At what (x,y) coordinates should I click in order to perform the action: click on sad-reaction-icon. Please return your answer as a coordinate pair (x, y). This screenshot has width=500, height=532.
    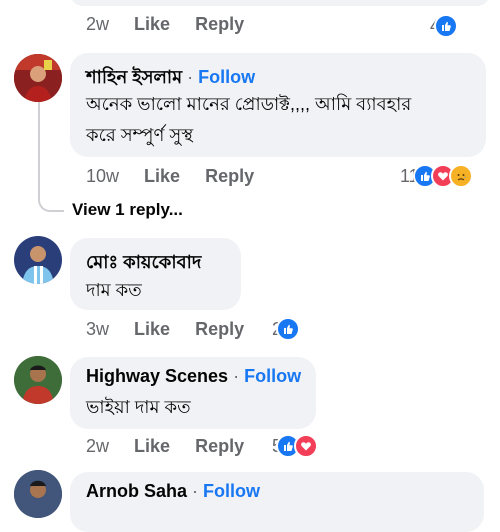
    Looking at the image, I should click on (460, 176).